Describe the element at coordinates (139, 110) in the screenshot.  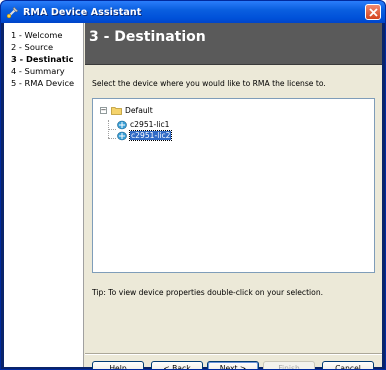
I see `tree-node-label: Default` at that location.